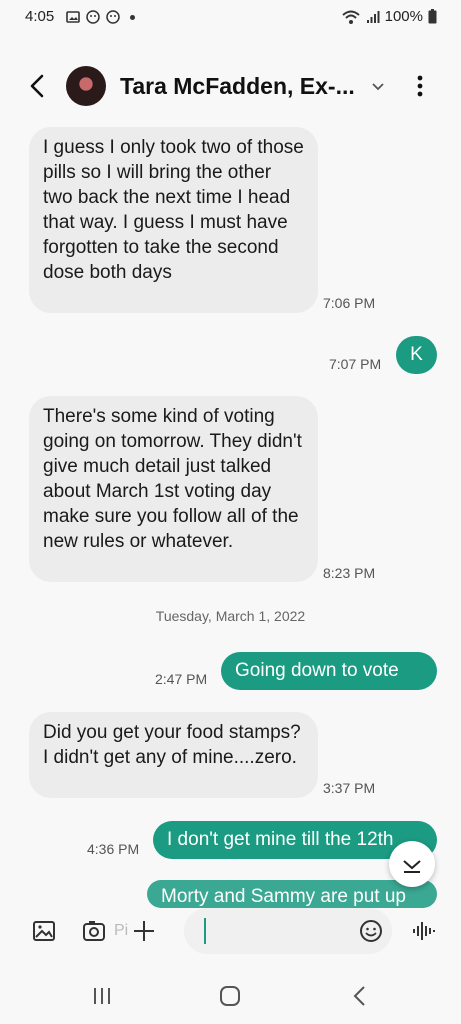 The width and height of the screenshot is (461, 1024). Describe the element at coordinates (230, 17) in the screenshot. I see `status-bar: 4:05 100%` at that location.